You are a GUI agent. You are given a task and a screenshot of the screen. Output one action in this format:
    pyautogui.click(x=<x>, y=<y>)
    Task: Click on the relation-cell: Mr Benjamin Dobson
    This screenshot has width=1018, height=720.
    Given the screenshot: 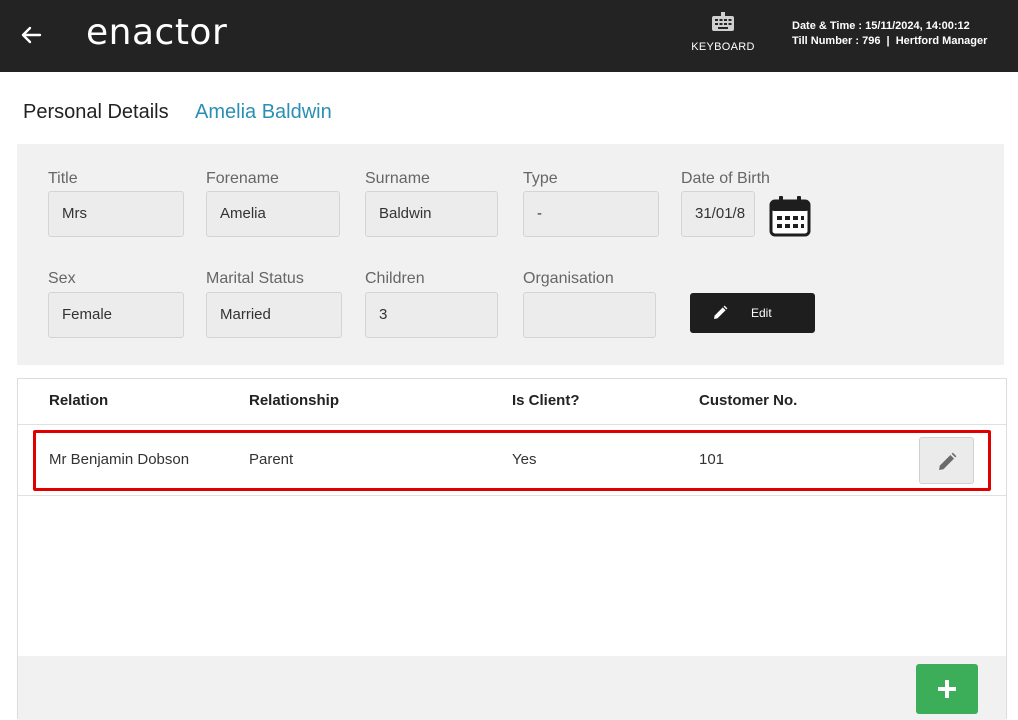 What is the action you would take?
    pyautogui.click(x=119, y=459)
    